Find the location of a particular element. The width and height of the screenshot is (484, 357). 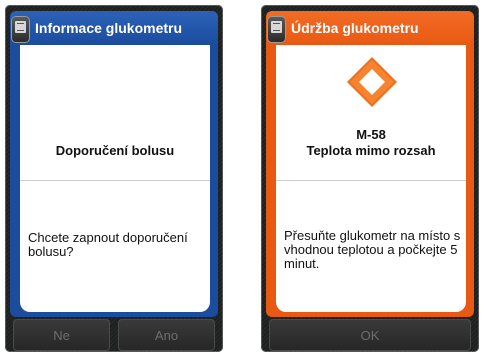

message-heading: Doporučení bolusu is located at coordinates (115, 150).